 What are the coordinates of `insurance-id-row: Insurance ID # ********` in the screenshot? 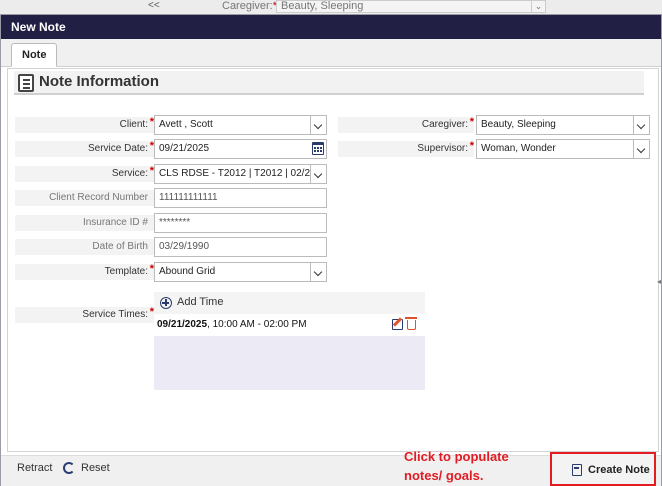 It's located at (173, 223).